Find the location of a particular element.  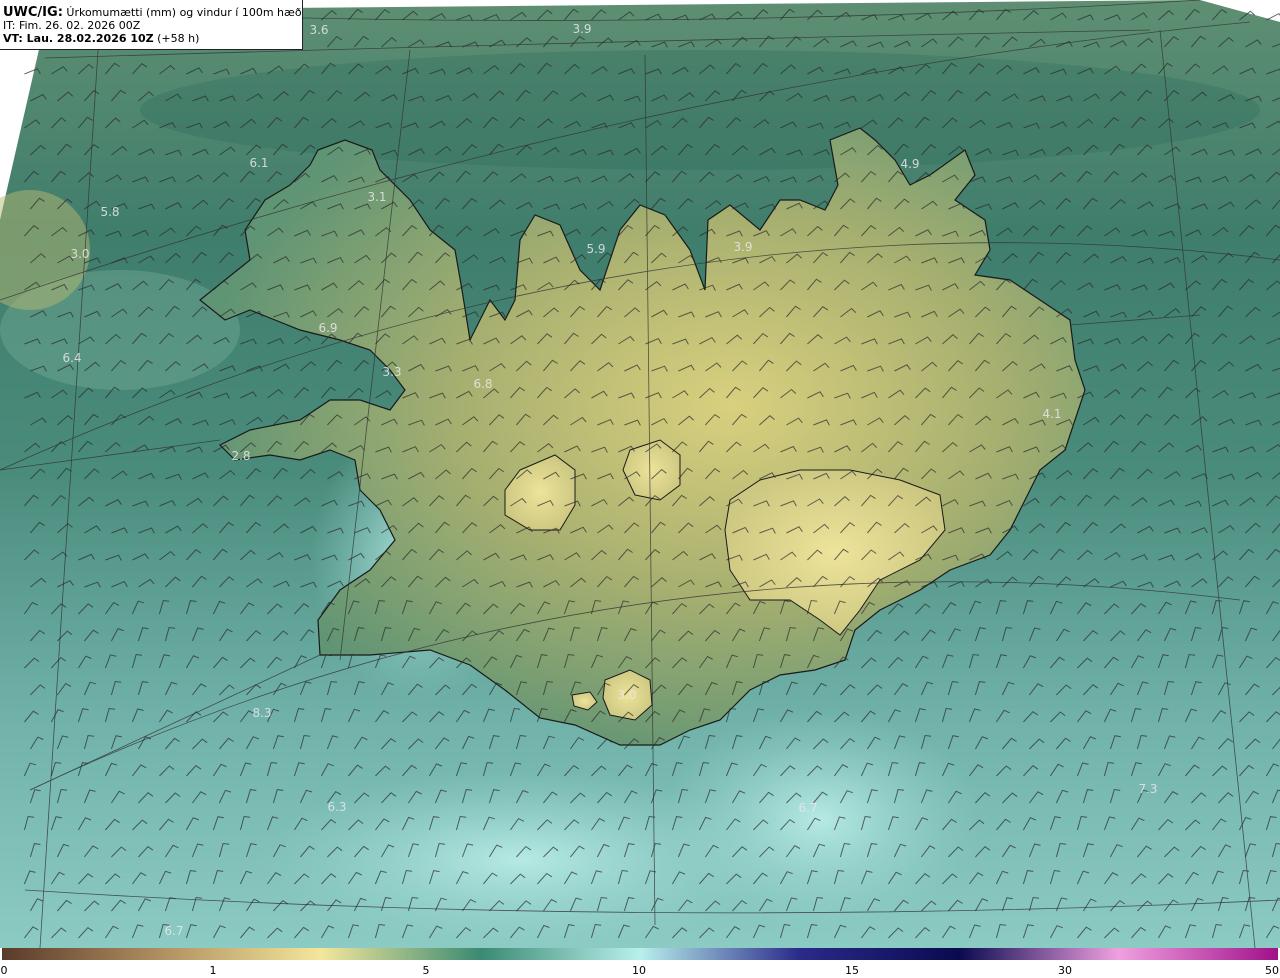

precip-value-label: 5.8 is located at coordinates (109, 212).